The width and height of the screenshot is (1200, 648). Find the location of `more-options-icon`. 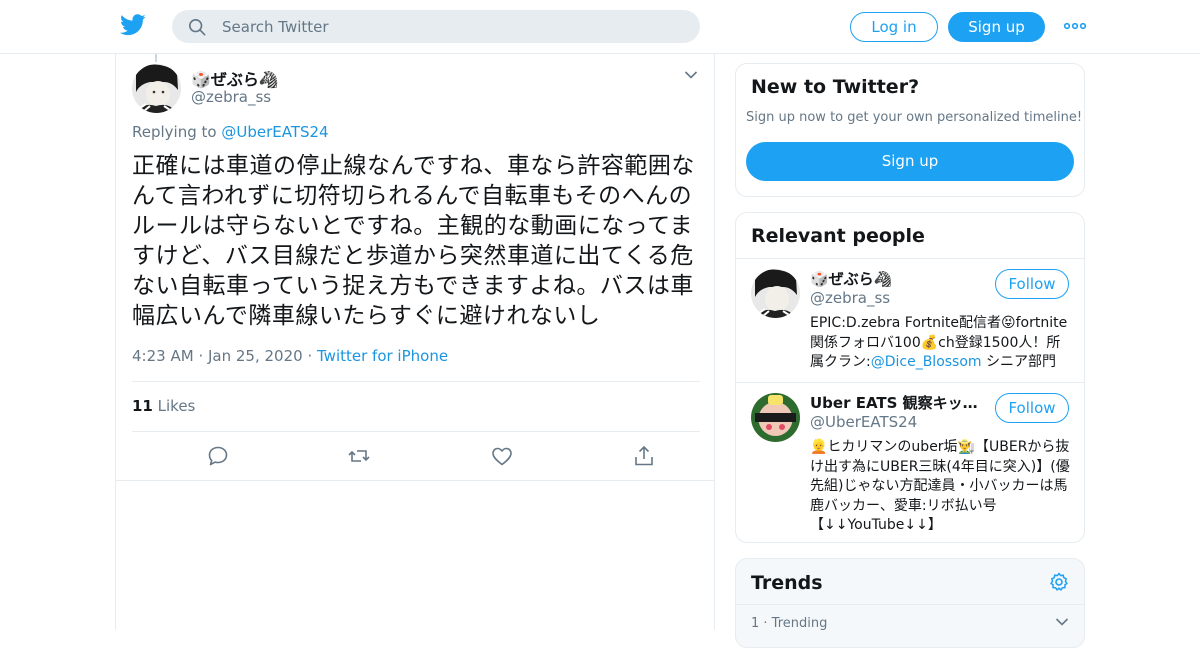

more-options-icon is located at coordinates (1075, 26).